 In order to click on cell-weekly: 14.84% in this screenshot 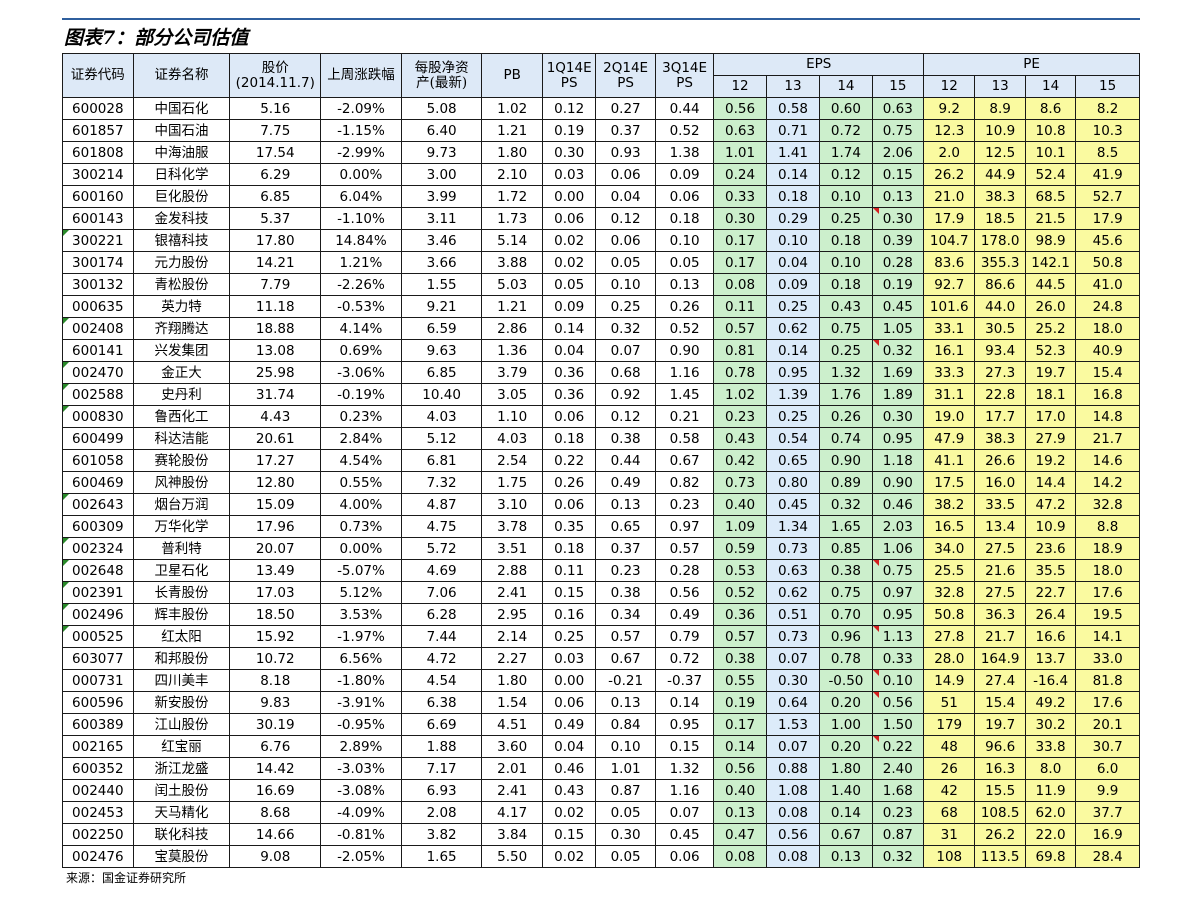, I will do `click(361, 240)`.